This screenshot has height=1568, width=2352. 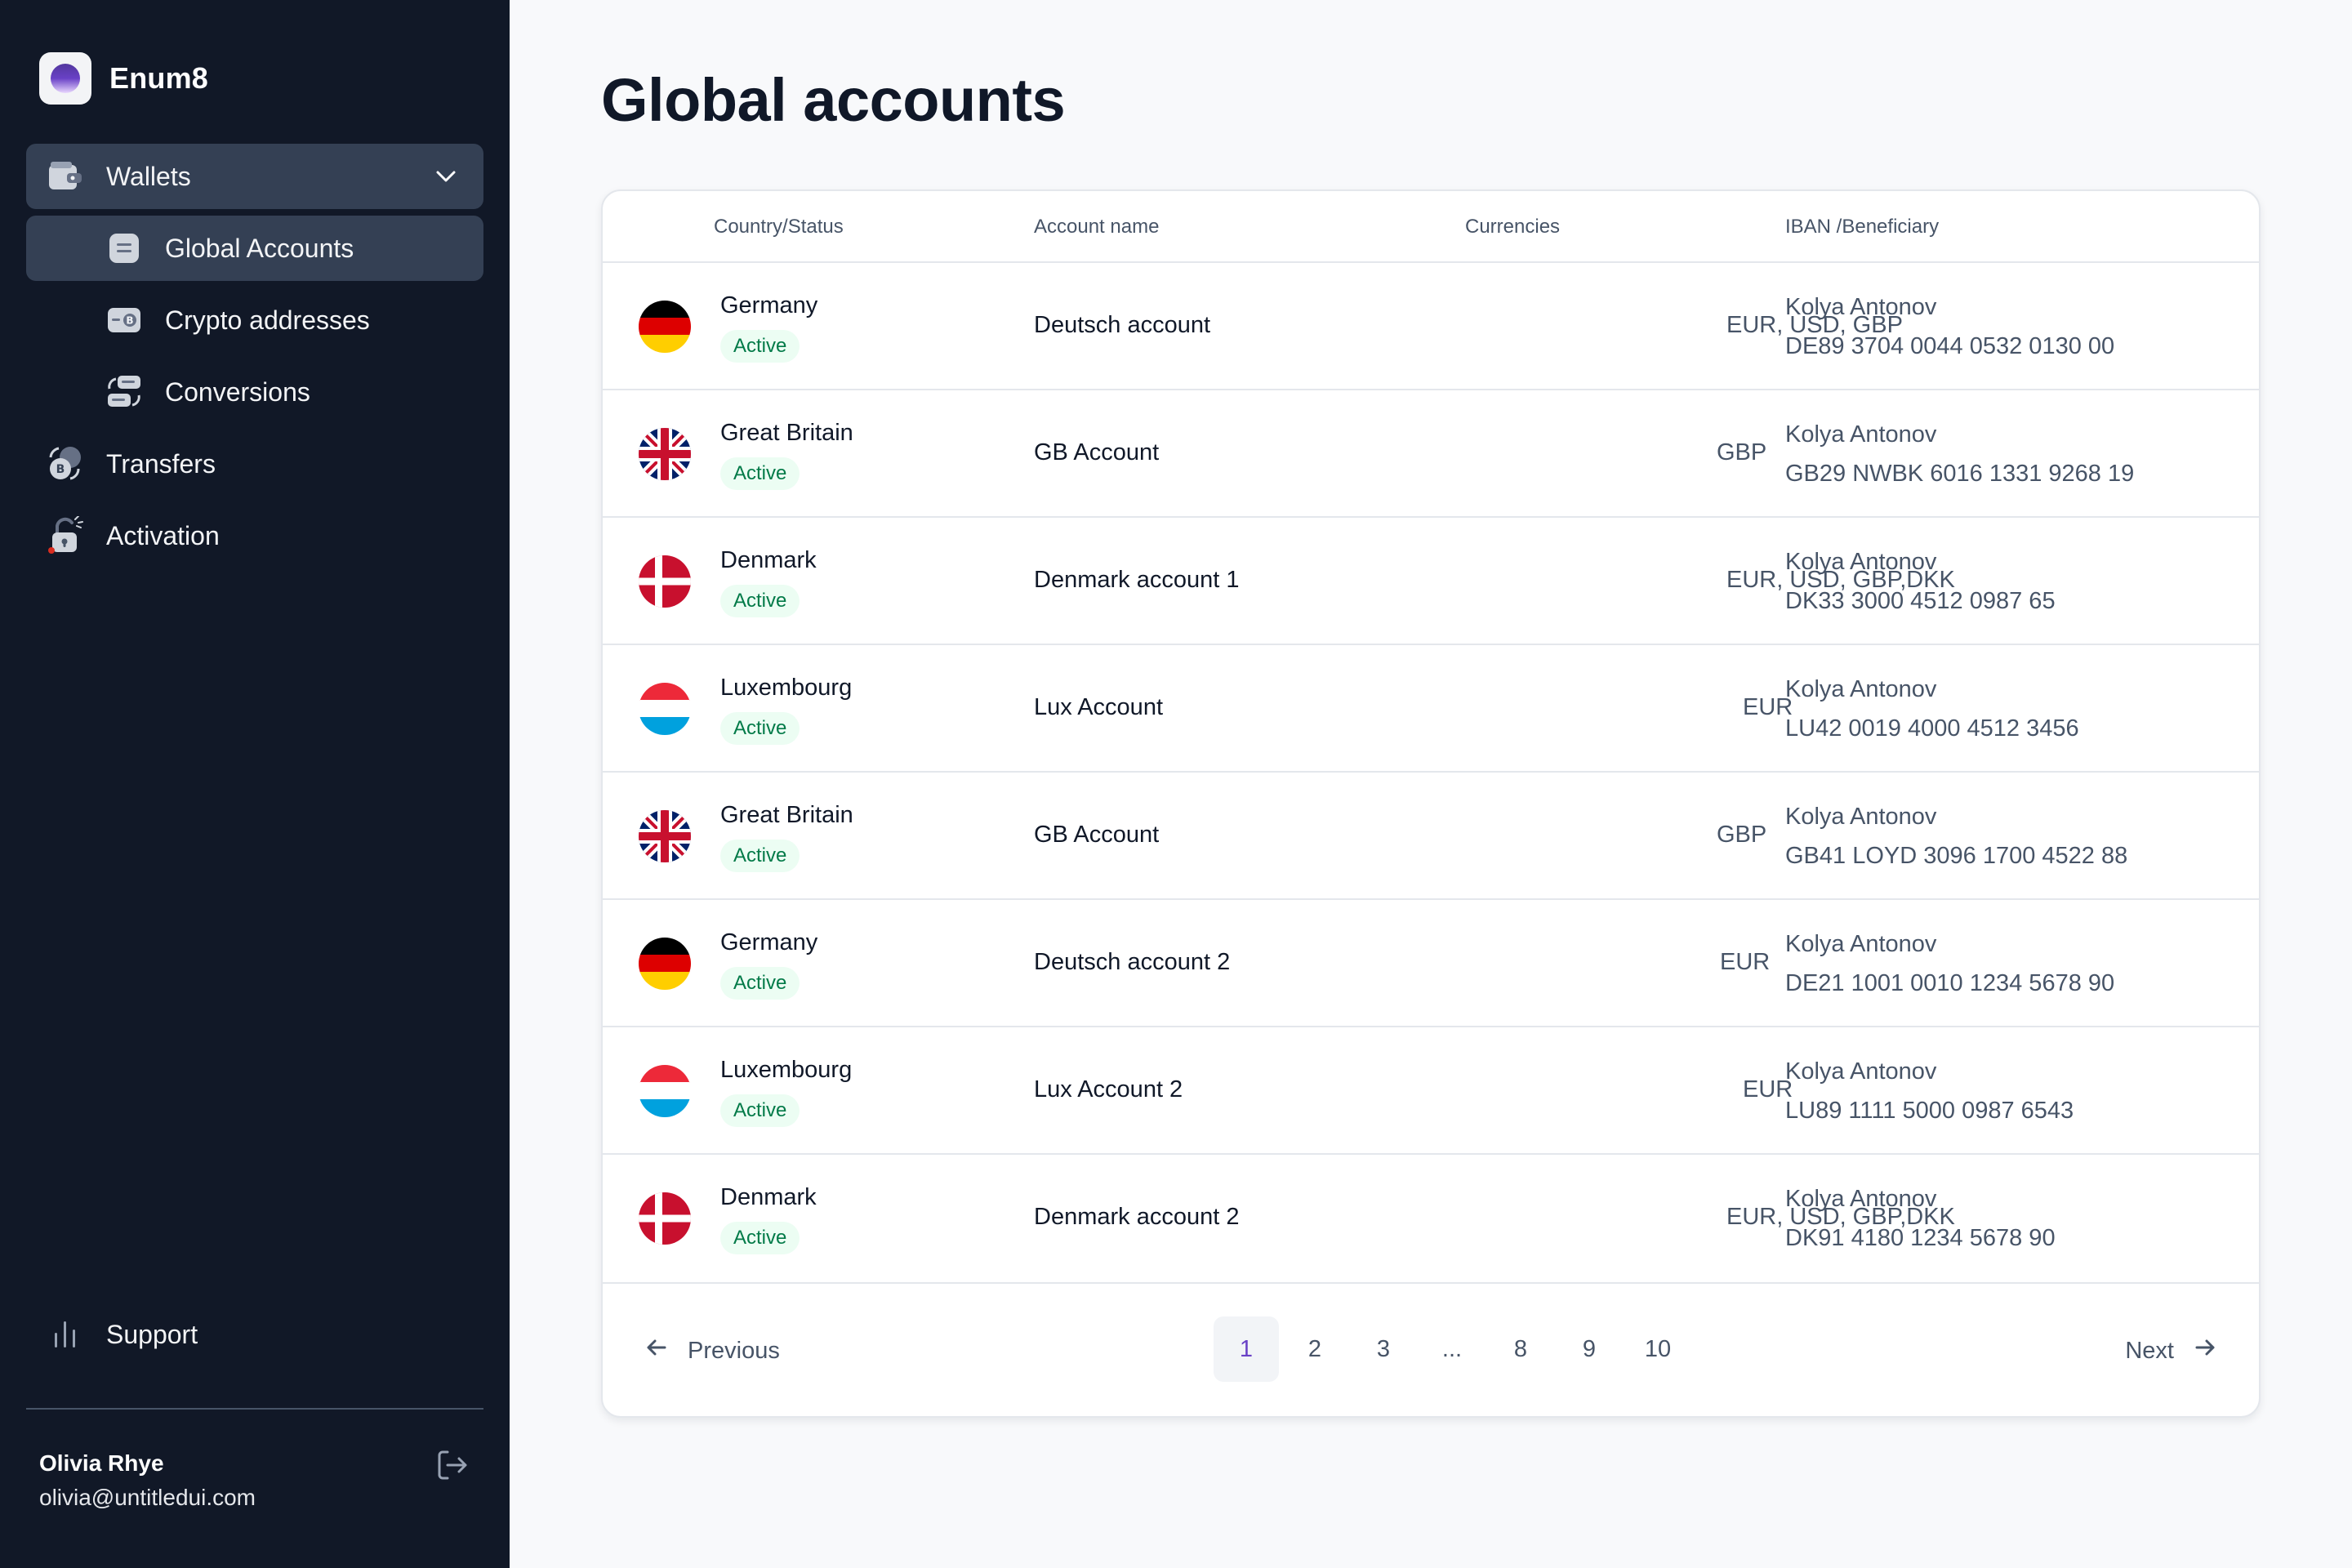 What do you see at coordinates (1520, 1349) in the screenshot?
I see `page-8-button: 8` at bounding box center [1520, 1349].